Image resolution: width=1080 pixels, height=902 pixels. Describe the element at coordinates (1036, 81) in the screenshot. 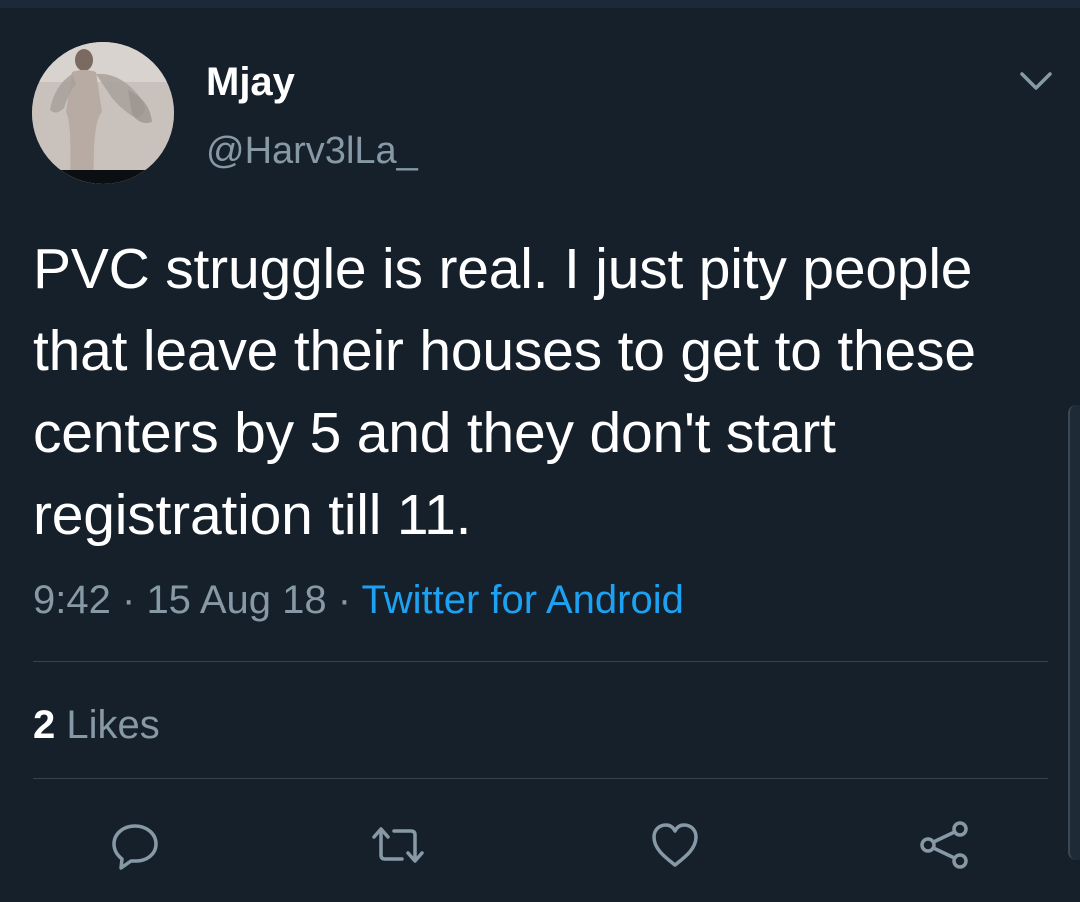

I see `chevron-down-icon` at that location.